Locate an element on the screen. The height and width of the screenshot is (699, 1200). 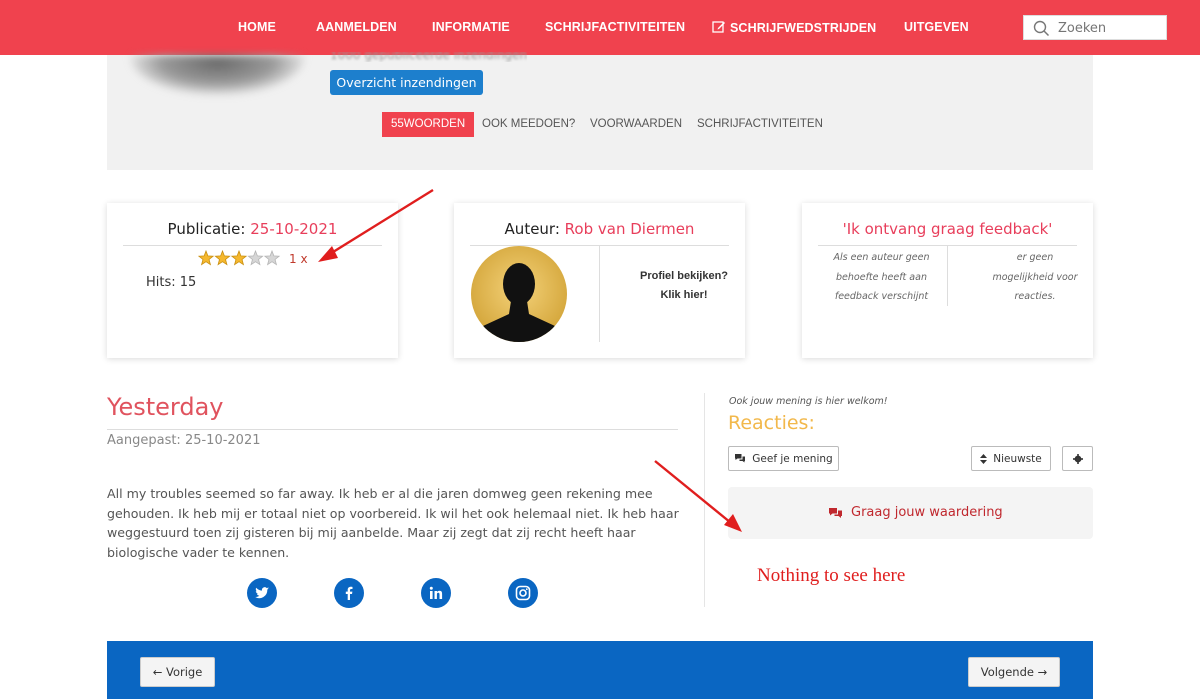
previous-button: ← Vorige is located at coordinates (177, 672).